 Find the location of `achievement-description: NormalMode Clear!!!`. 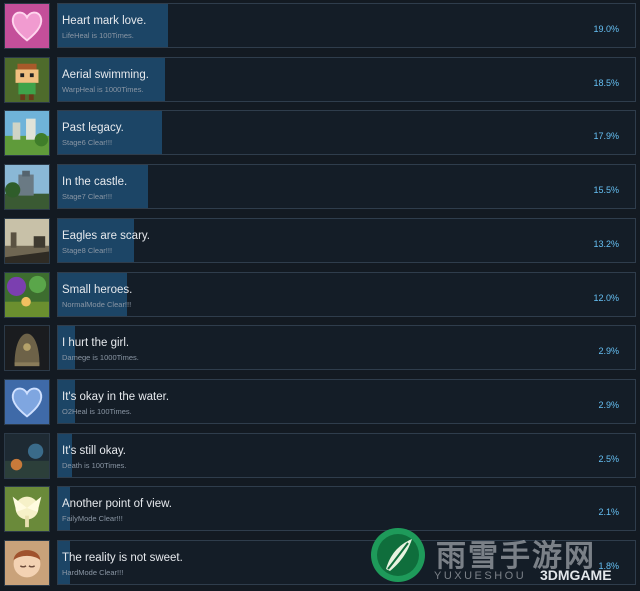

achievement-description: NormalMode Clear!!! is located at coordinates (97, 304).